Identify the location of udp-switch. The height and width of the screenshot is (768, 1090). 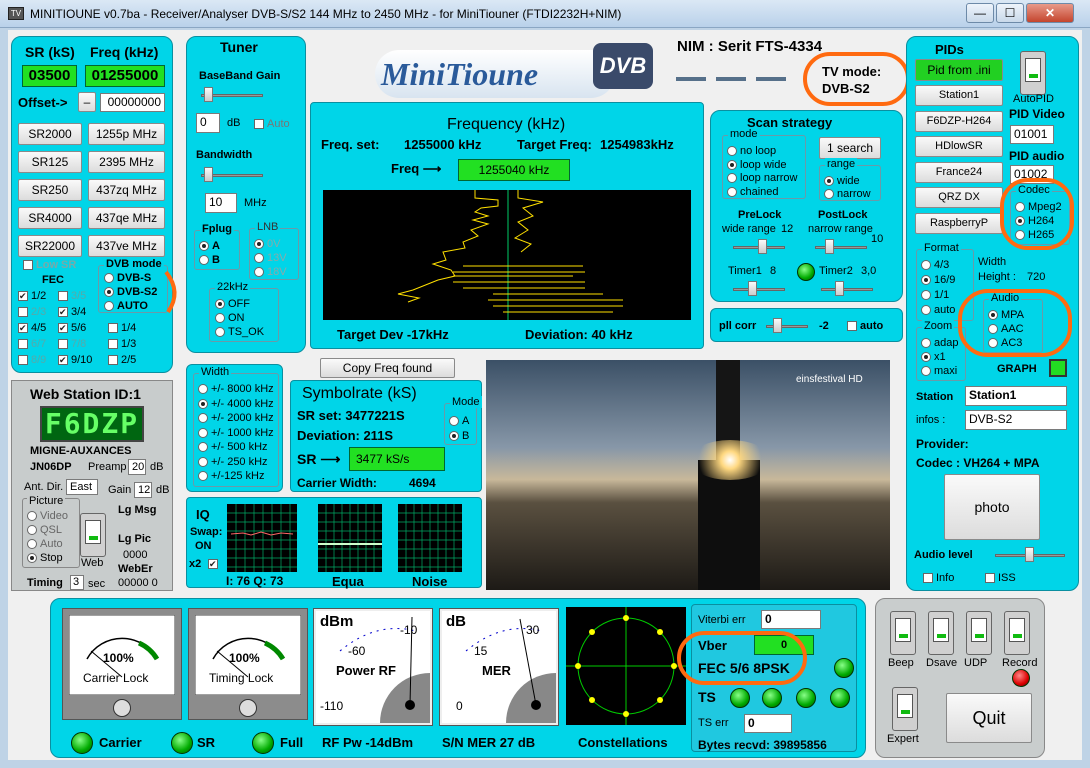
(979, 633).